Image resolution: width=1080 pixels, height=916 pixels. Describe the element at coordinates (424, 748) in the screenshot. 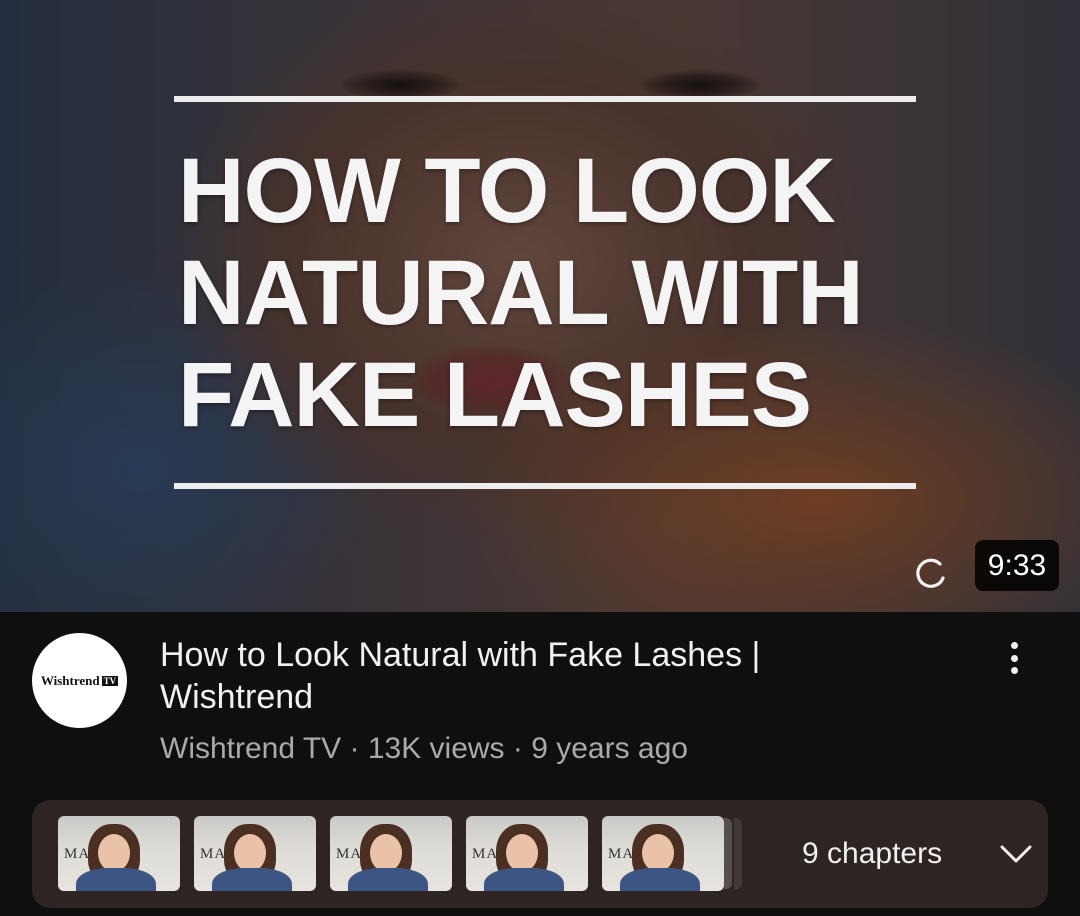

I see `video-metadata: Wishtrend TV · 13K views · 9 years ago` at that location.